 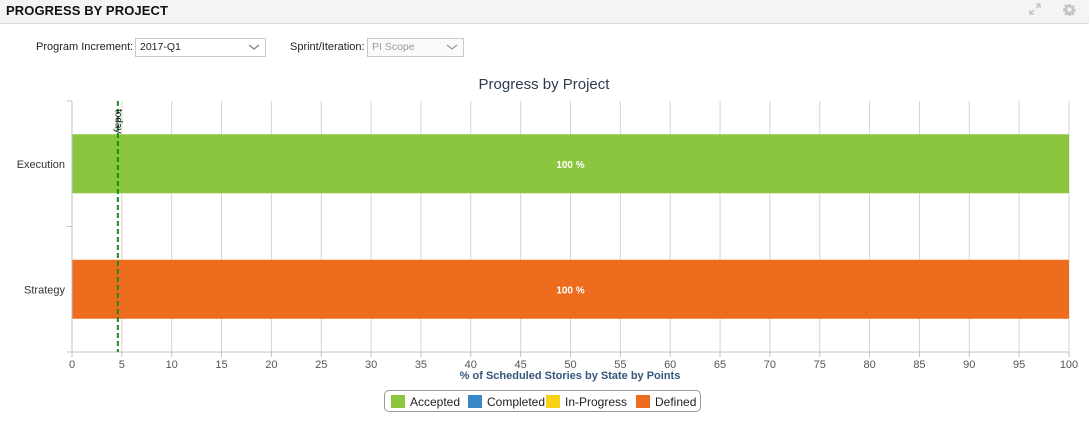 What do you see at coordinates (596, 402) in the screenshot?
I see `legend-label: In-Progress` at bounding box center [596, 402].